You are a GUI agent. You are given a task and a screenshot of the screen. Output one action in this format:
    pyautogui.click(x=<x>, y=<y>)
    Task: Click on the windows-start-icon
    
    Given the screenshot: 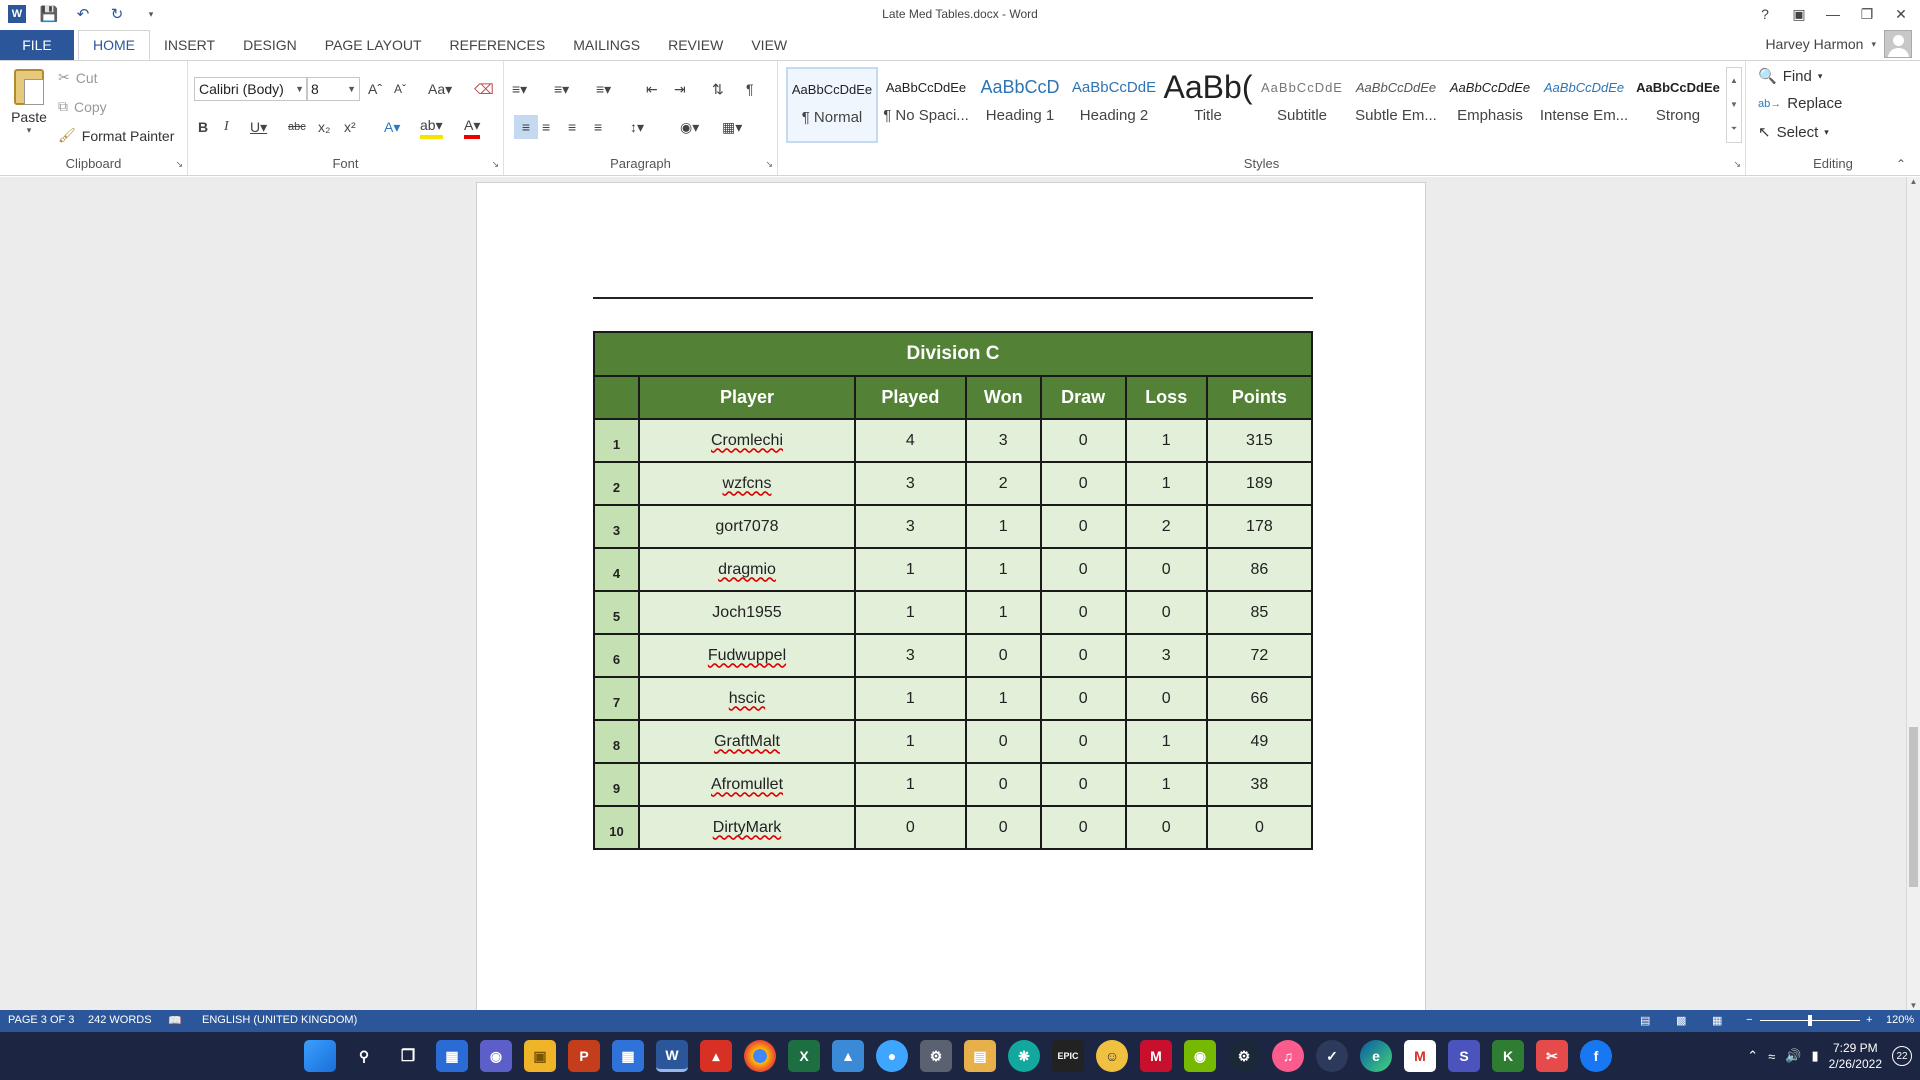 What is the action you would take?
    pyautogui.click(x=320, y=1056)
    